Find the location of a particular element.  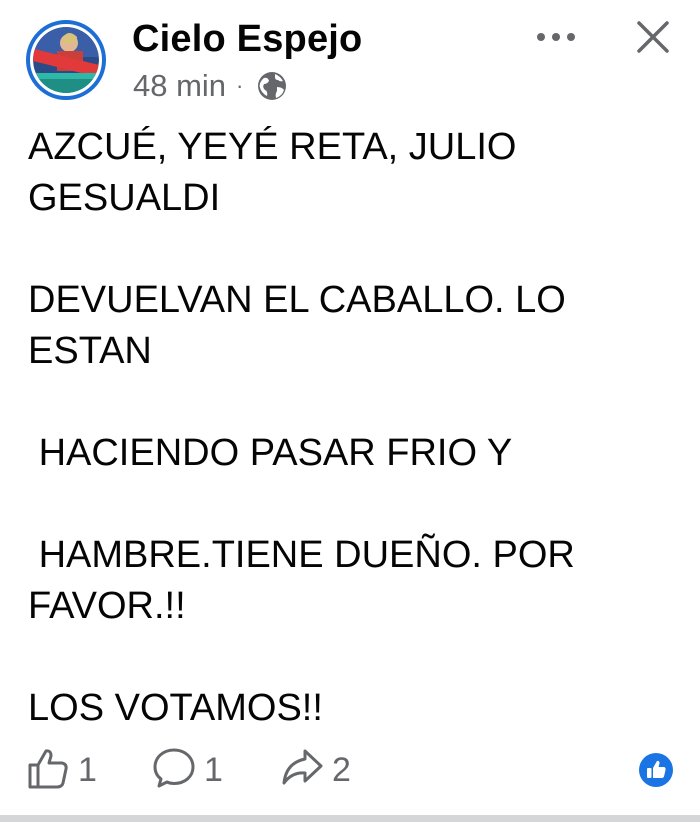

comment-button: 1 is located at coordinates (187, 770).